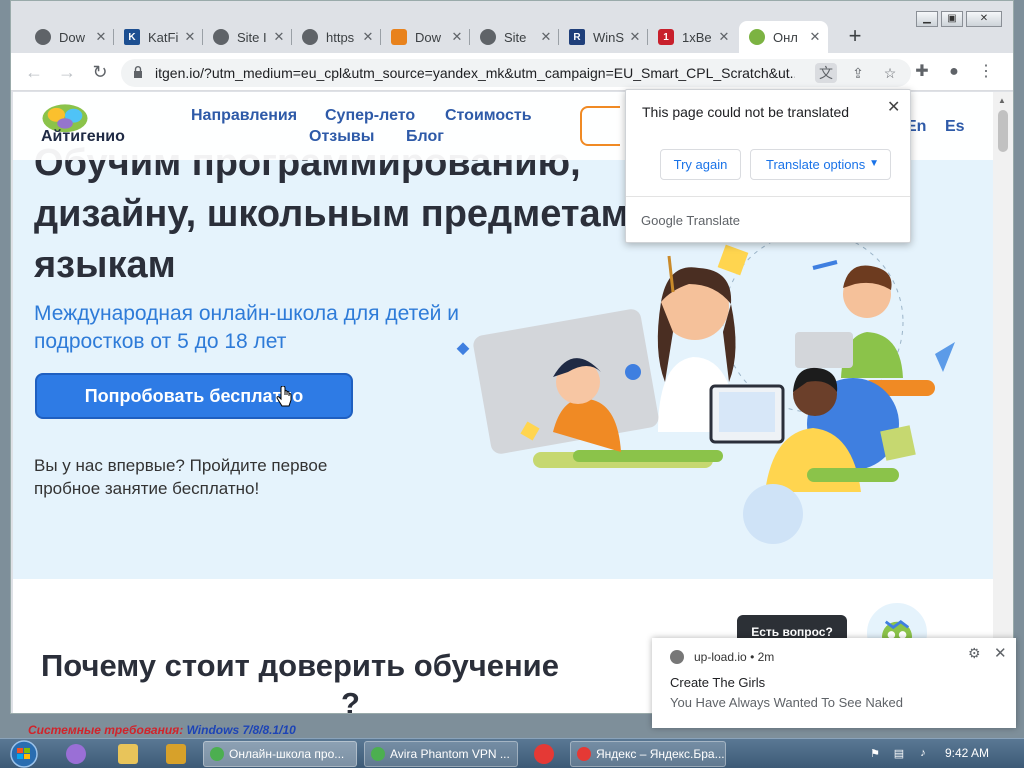  What do you see at coordinates (786, 702) in the screenshot?
I see `notification-body: You Have Always Wanted To See Naked` at bounding box center [786, 702].